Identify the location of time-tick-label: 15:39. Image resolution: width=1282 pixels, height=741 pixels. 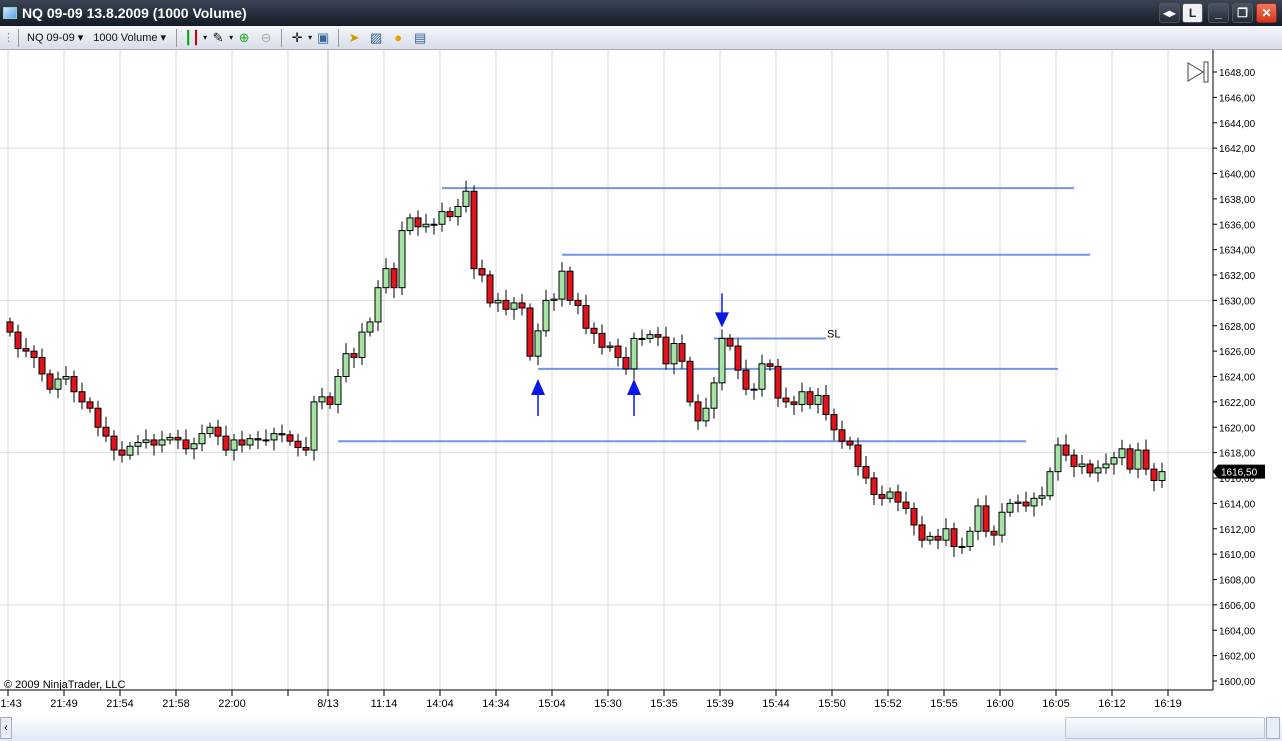
(720, 704).